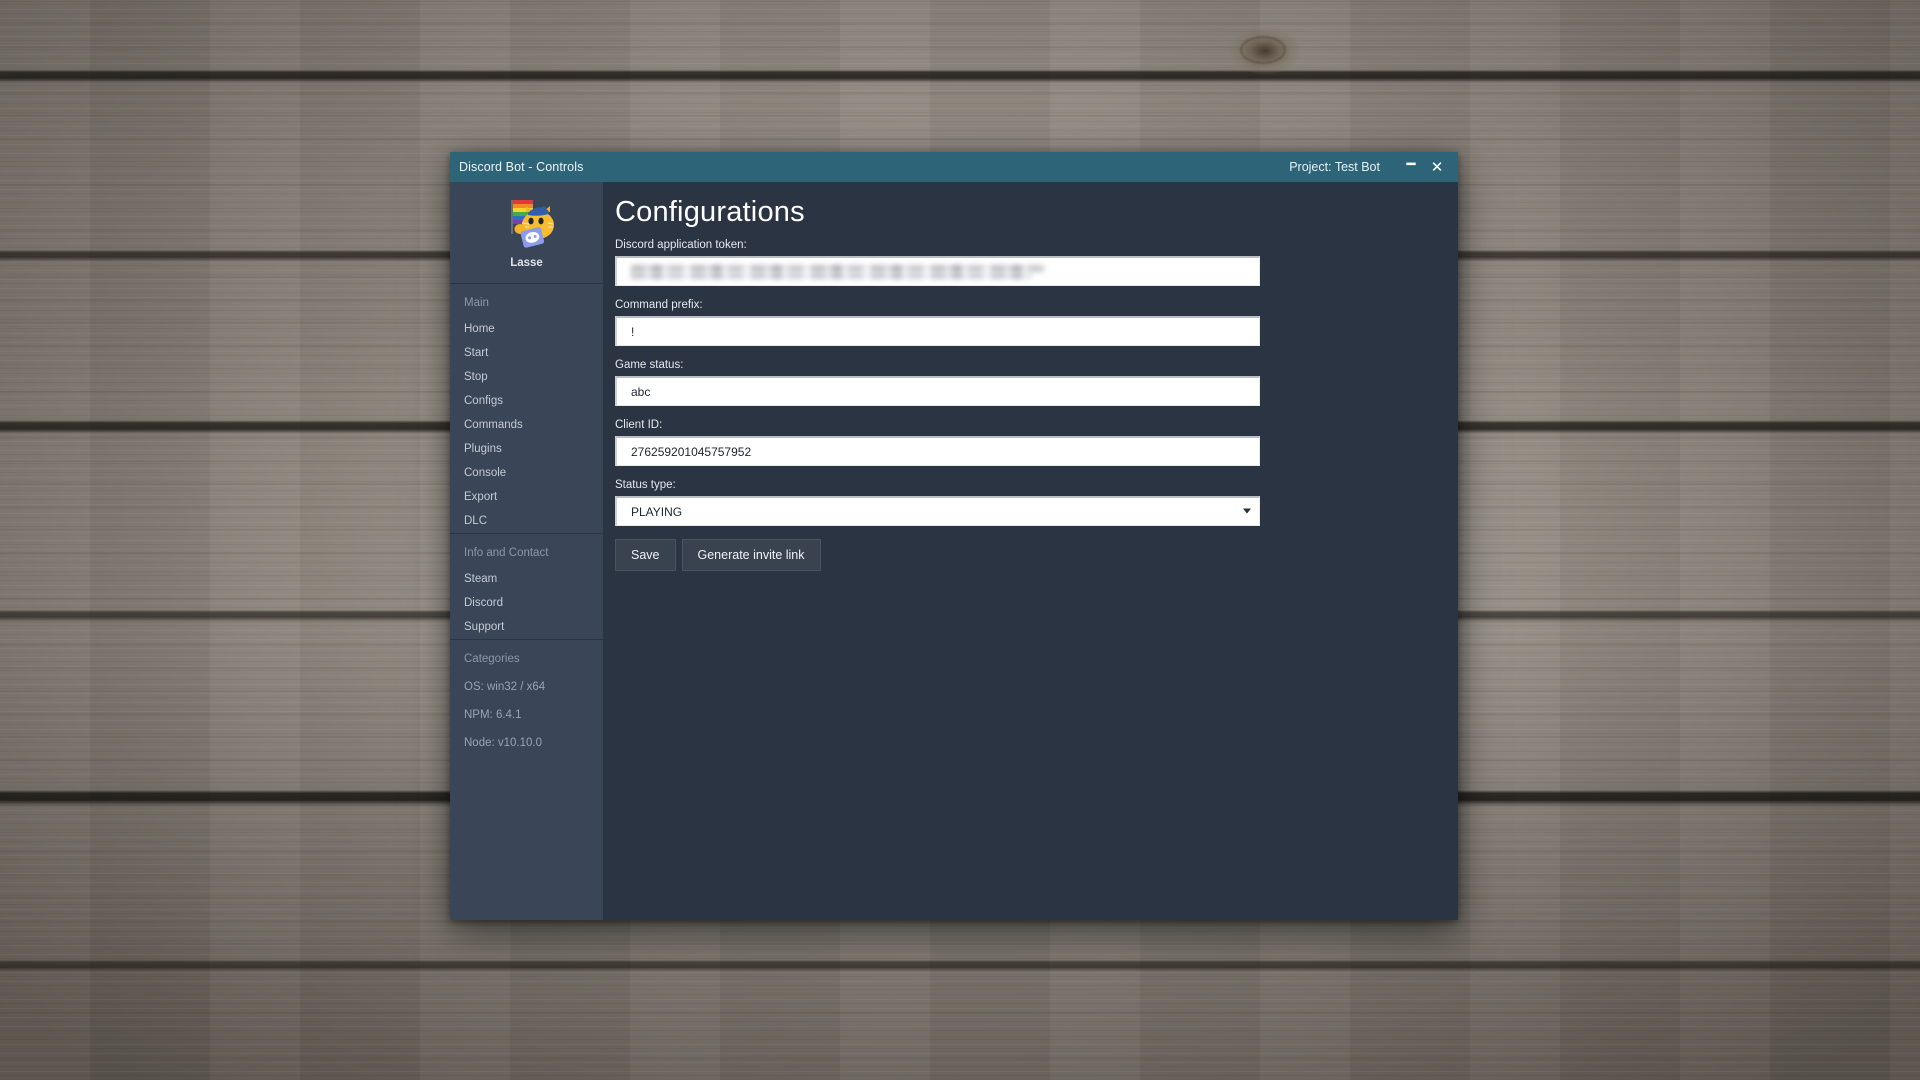 The width and height of the screenshot is (1920, 1080). What do you see at coordinates (1028, 555) in the screenshot?
I see `button-row: Save Generate invite link` at bounding box center [1028, 555].